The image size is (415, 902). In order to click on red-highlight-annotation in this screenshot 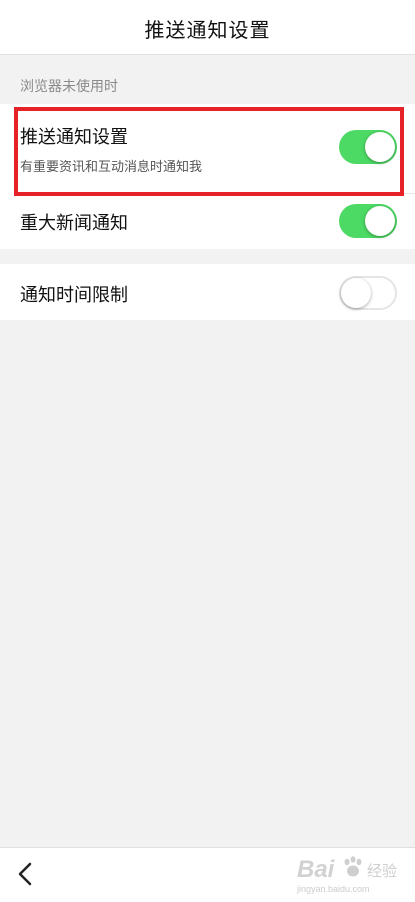, I will do `click(209, 151)`.